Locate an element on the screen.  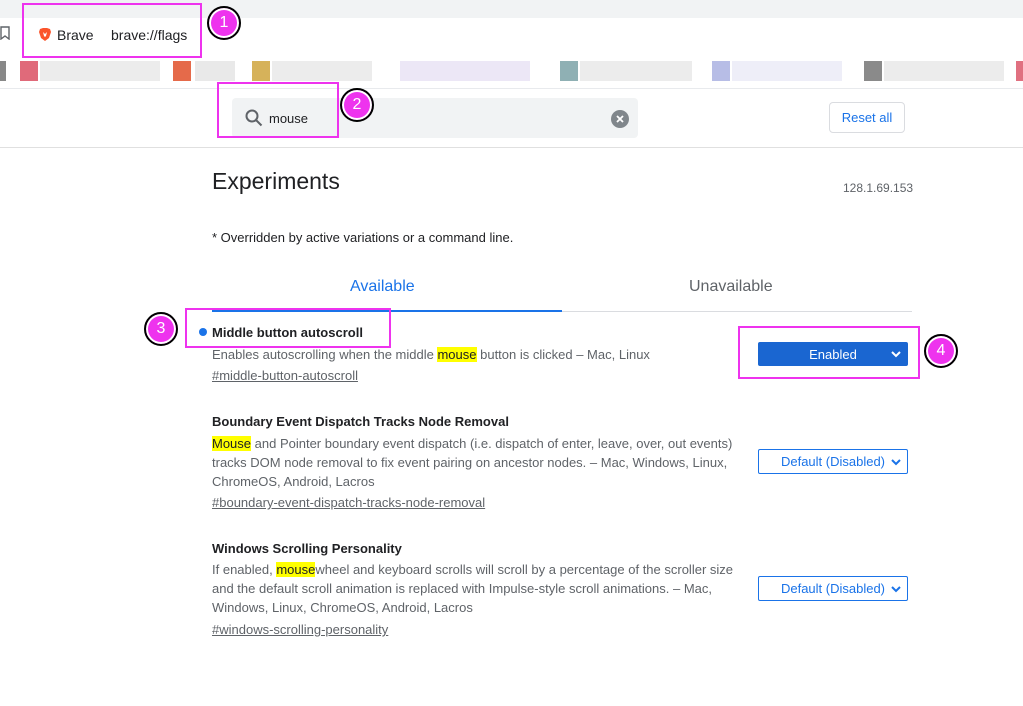
bookmark-icon is located at coordinates (5, 33).